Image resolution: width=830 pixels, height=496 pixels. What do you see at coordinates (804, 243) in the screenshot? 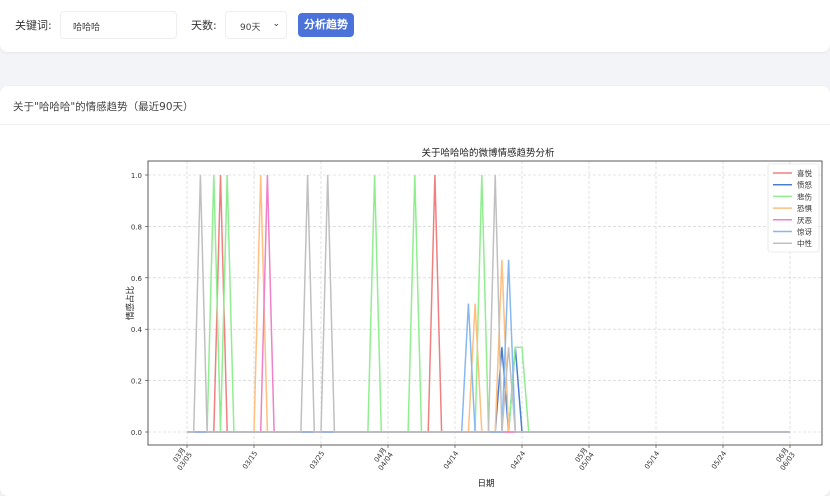
I see `legend-label: 中性` at bounding box center [804, 243].